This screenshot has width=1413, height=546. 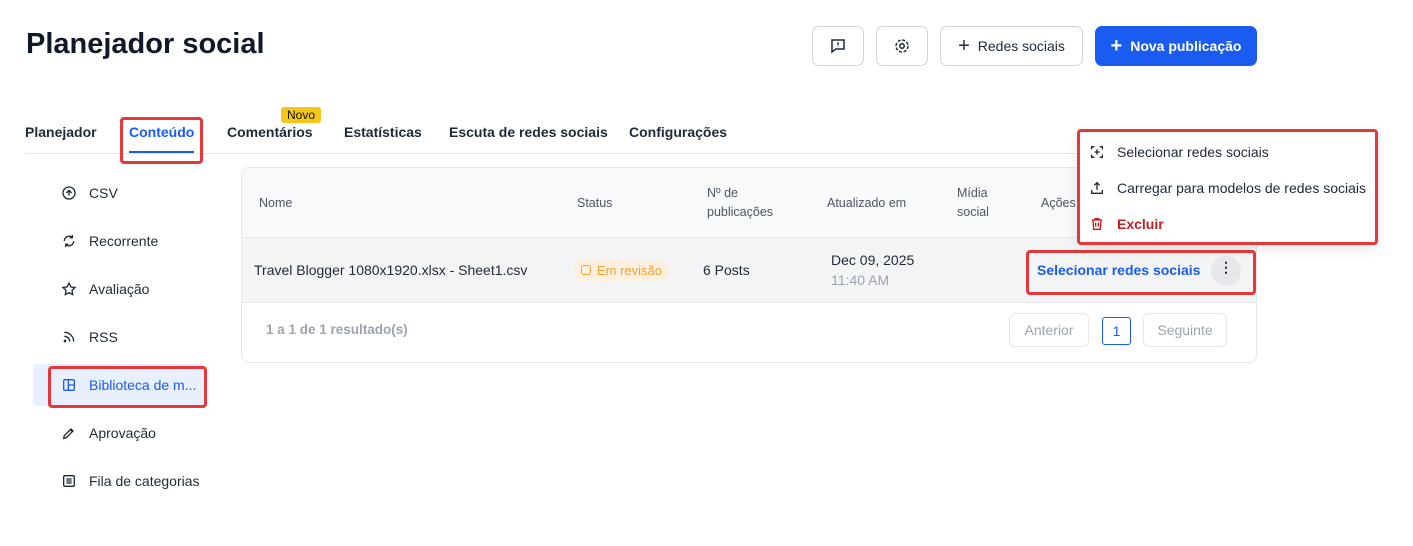 I want to click on sidebar-item-aprovacao: Aprovação, so click(x=119, y=433).